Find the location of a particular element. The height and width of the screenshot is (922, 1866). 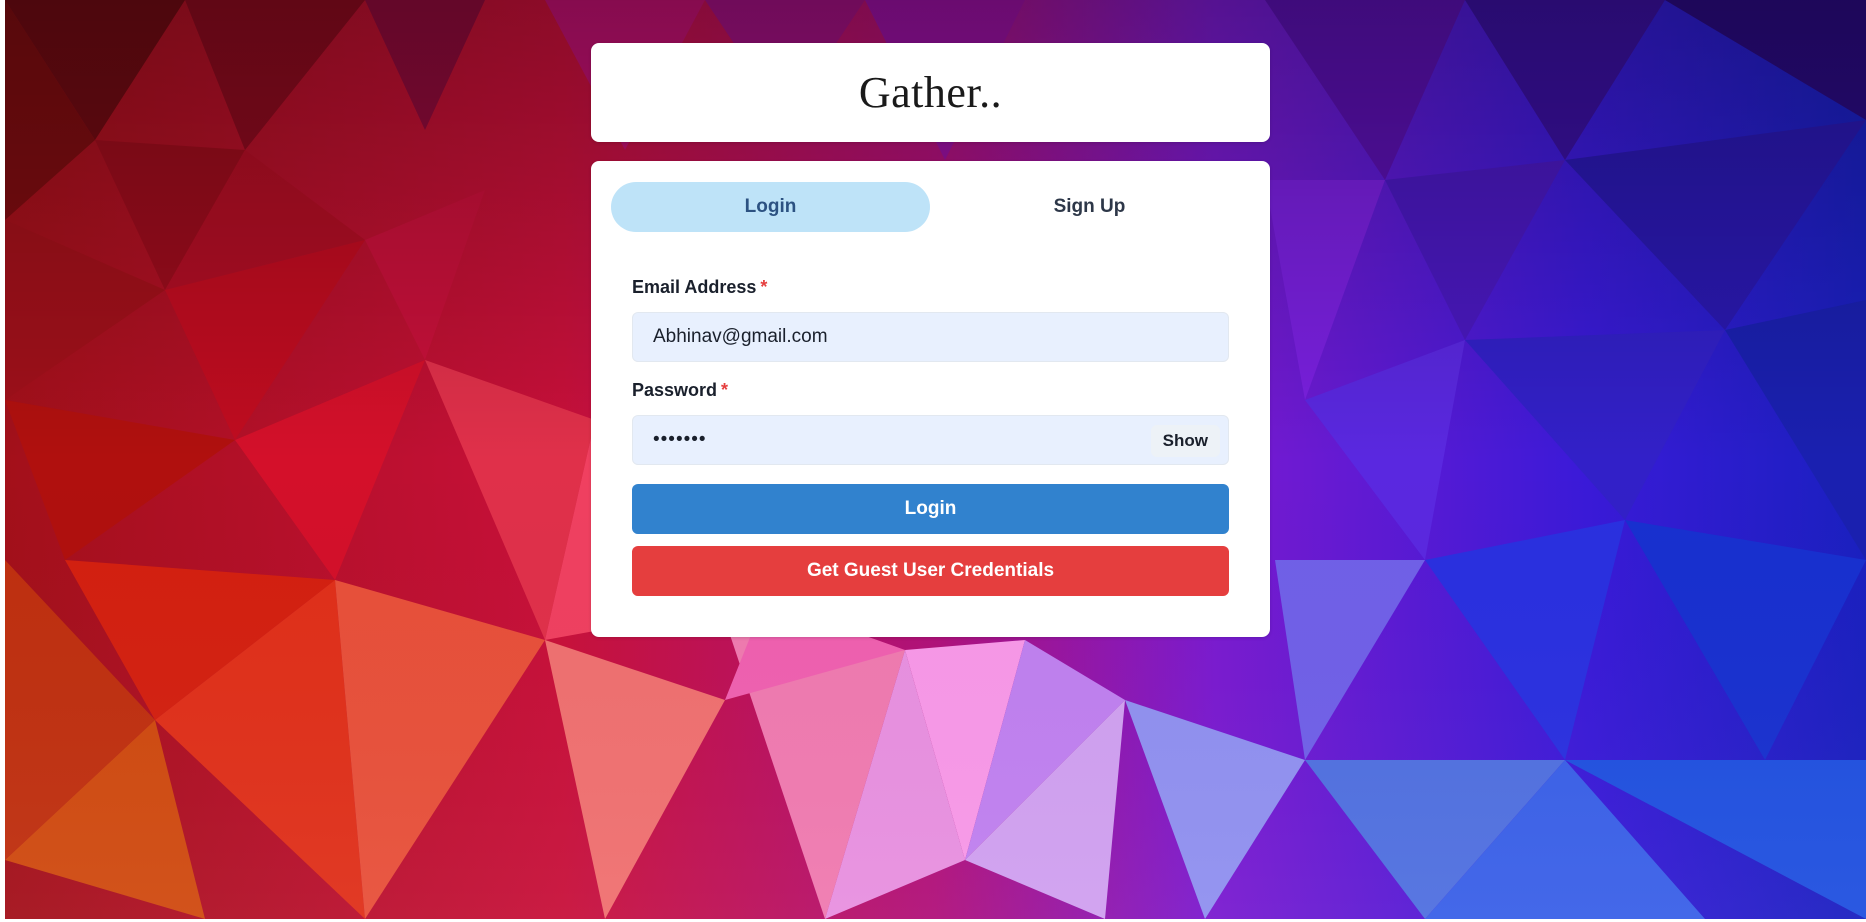

brand-header: Gather.. is located at coordinates (930, 92).